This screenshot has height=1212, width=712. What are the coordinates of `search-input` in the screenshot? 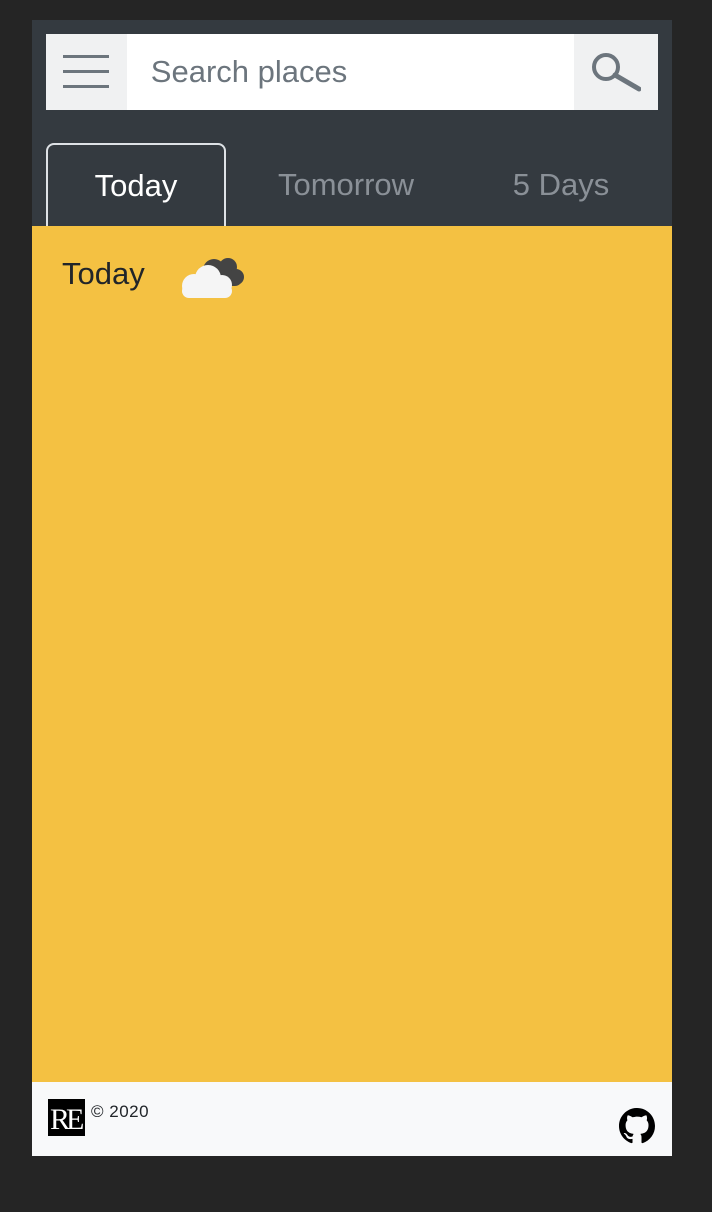 It's located at (350, 72).